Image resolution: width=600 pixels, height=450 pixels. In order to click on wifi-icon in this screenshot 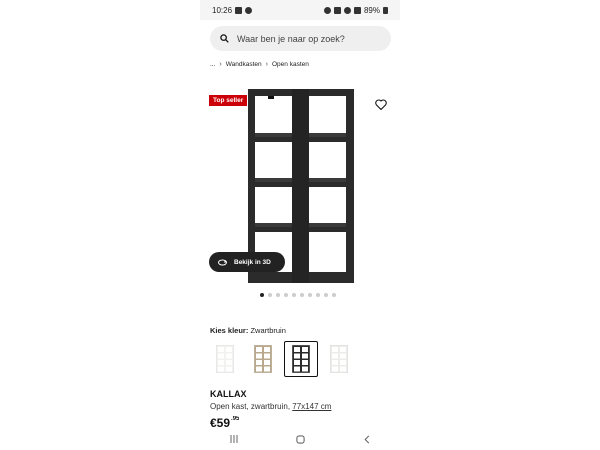, I will do `click(347, 10)`.